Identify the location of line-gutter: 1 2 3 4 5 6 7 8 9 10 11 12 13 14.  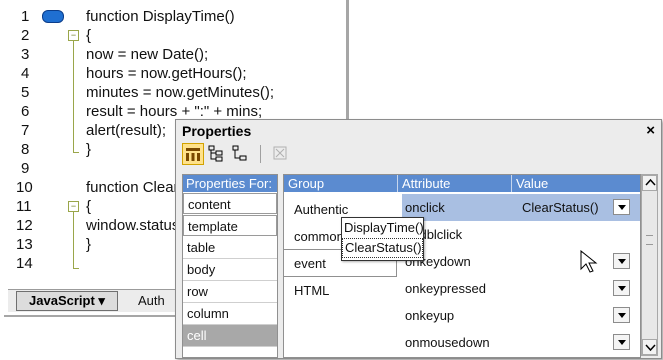
(37, 143).